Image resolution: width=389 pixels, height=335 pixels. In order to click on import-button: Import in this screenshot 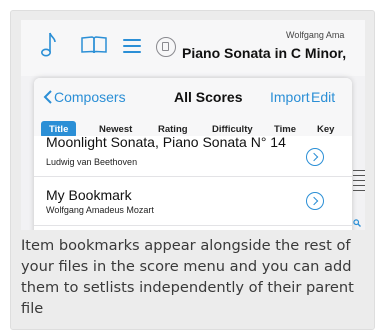, I will do `click(290, 97)`.